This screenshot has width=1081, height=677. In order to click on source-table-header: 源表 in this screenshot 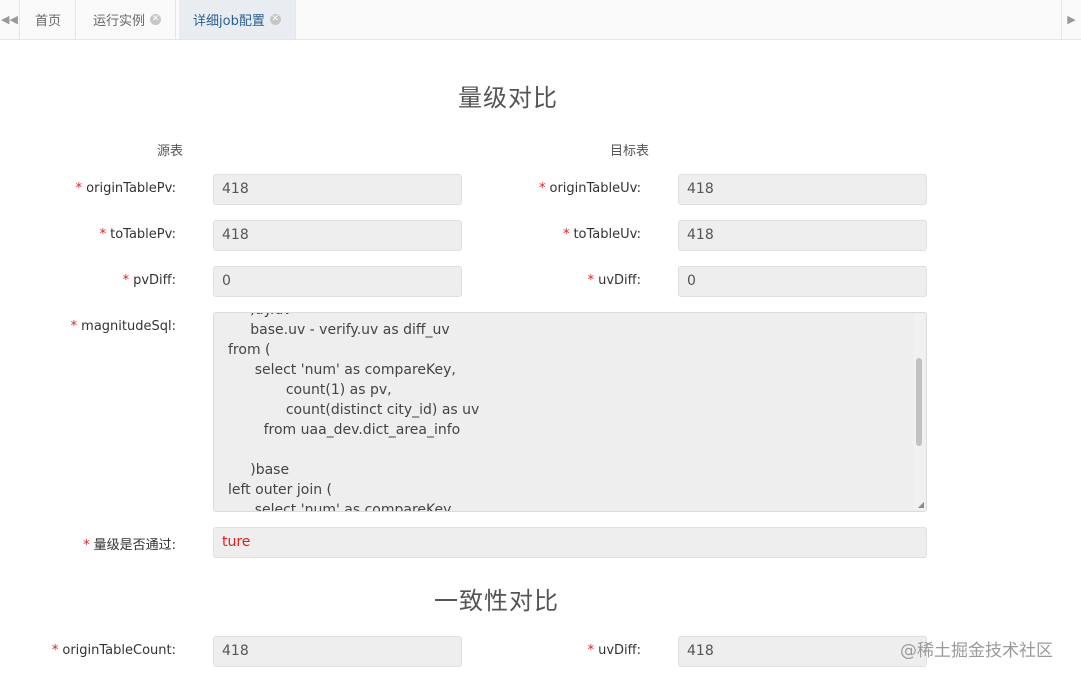, I will do `click(170, 151)`.